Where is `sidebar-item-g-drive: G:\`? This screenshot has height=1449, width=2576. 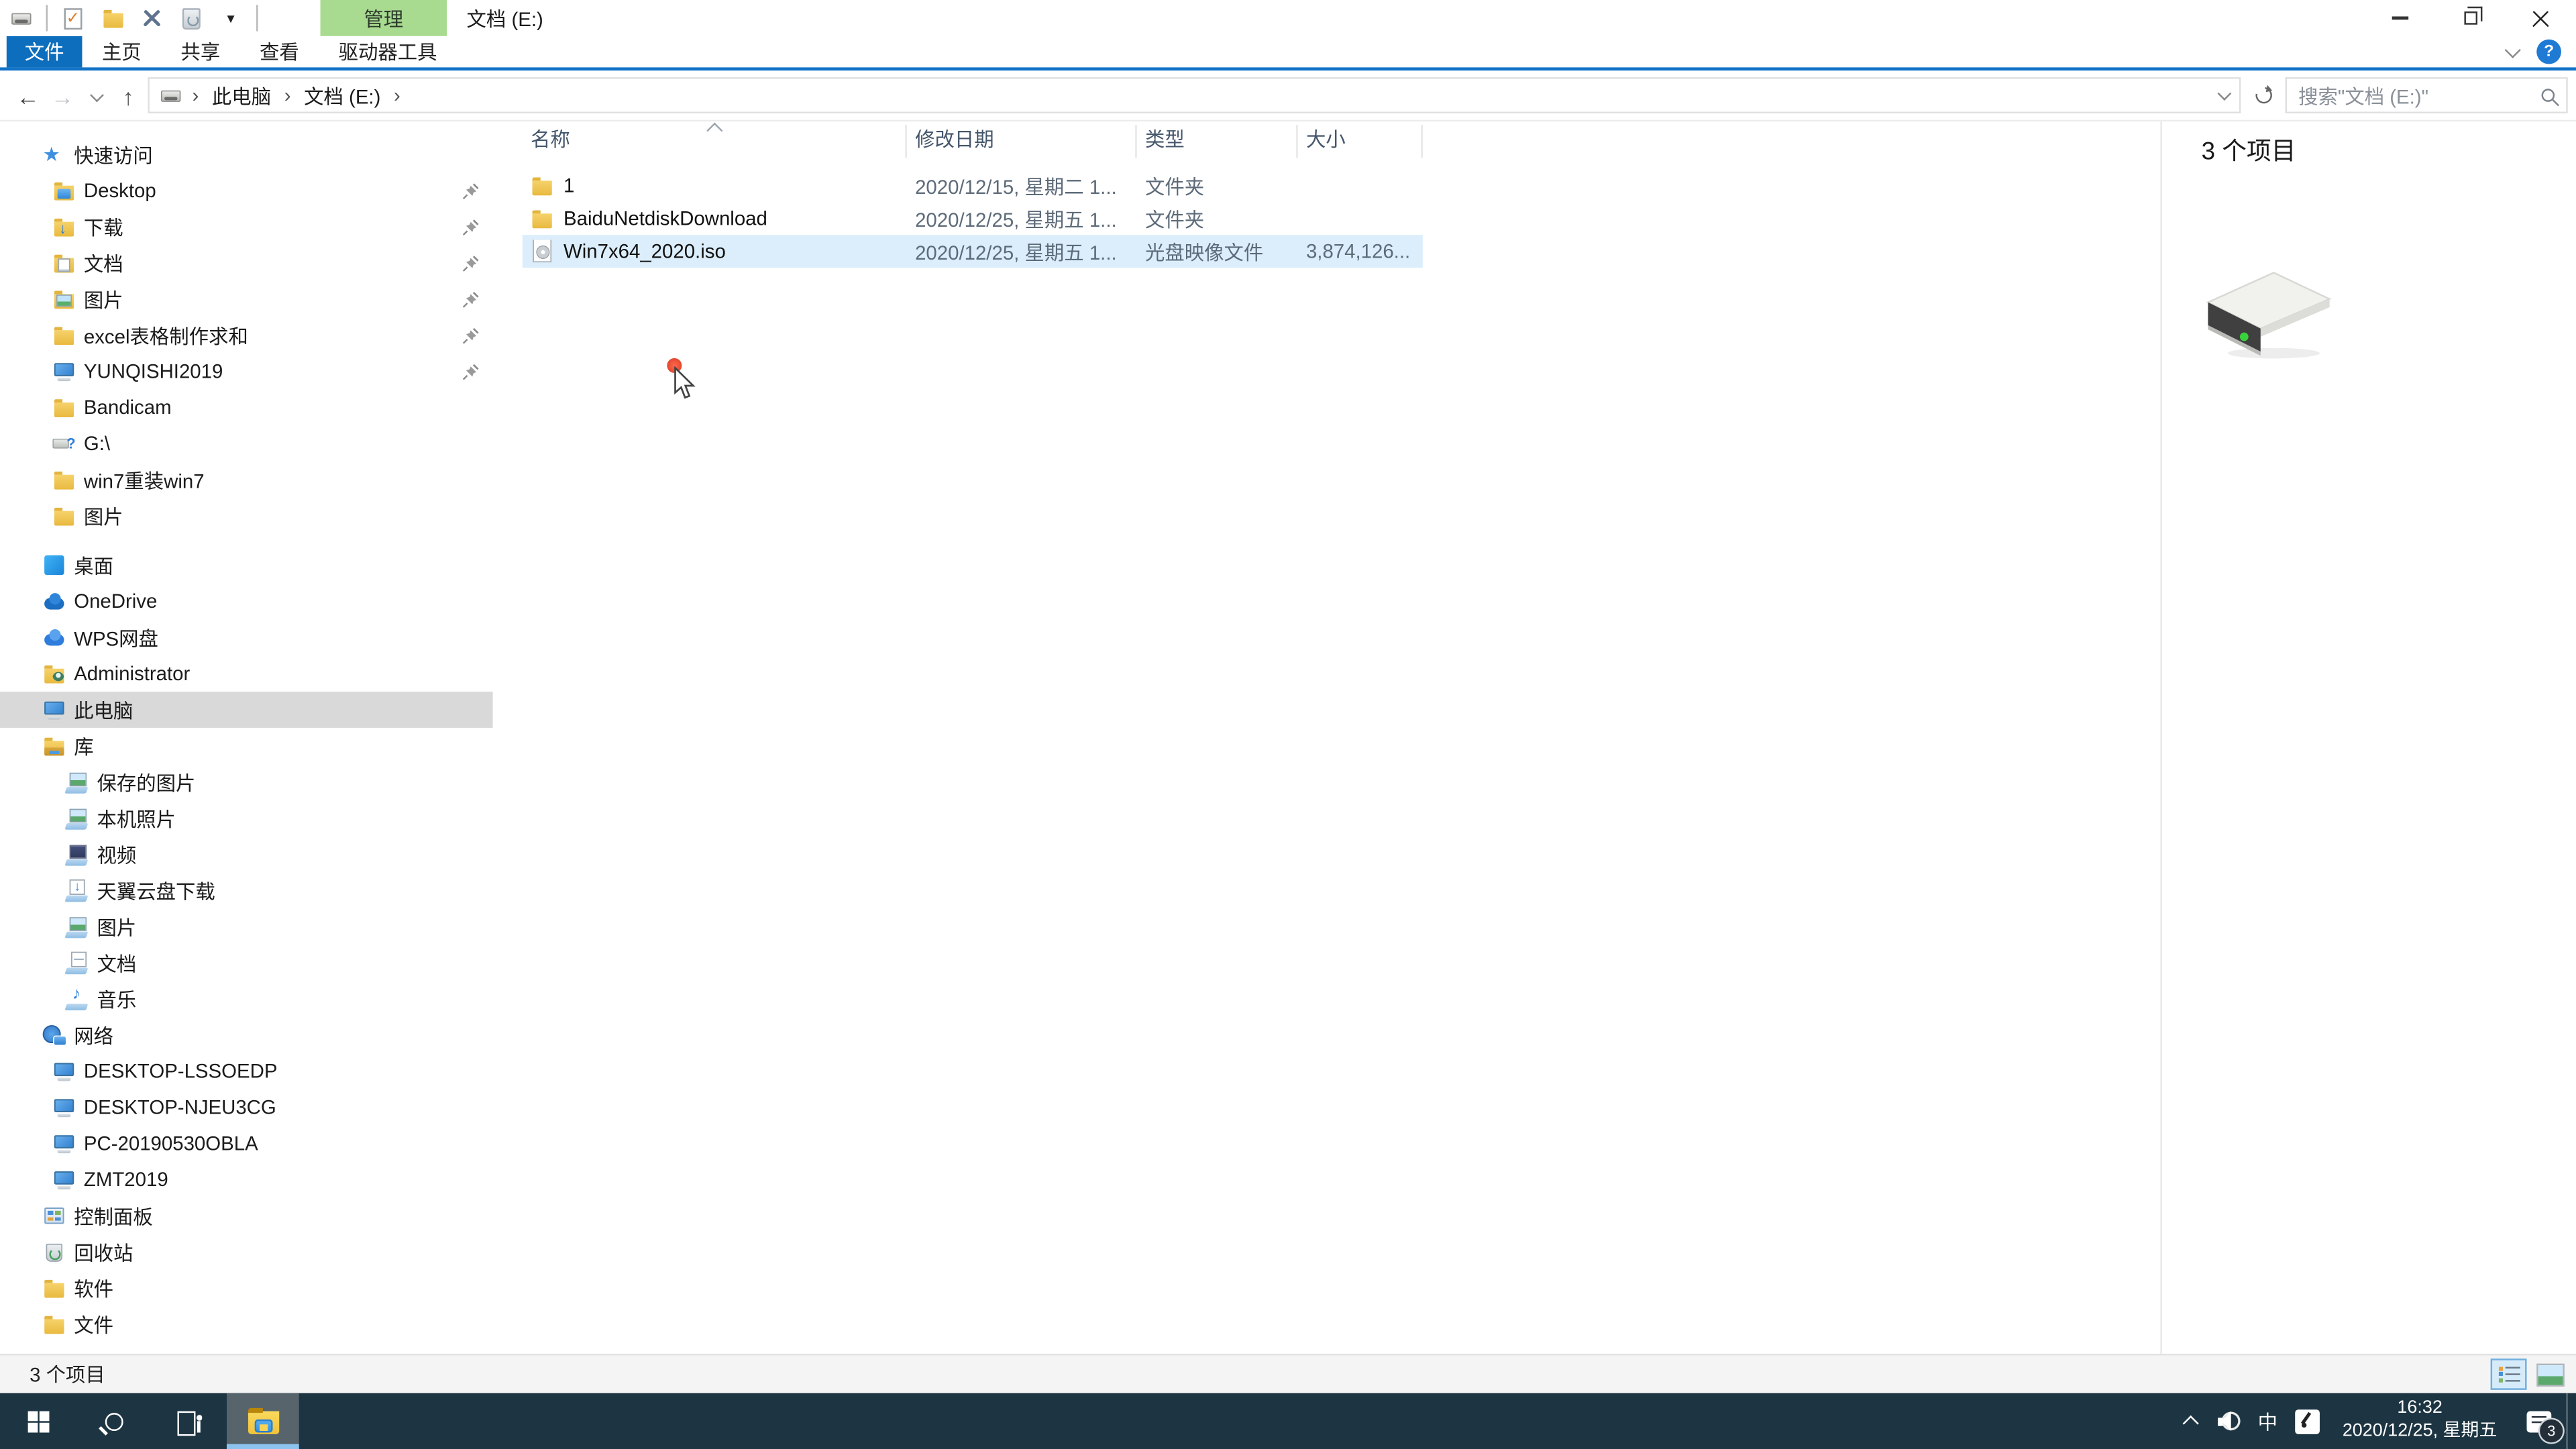
sidebar-item-g-drive: G:\ is located at coordinates (246, 443).